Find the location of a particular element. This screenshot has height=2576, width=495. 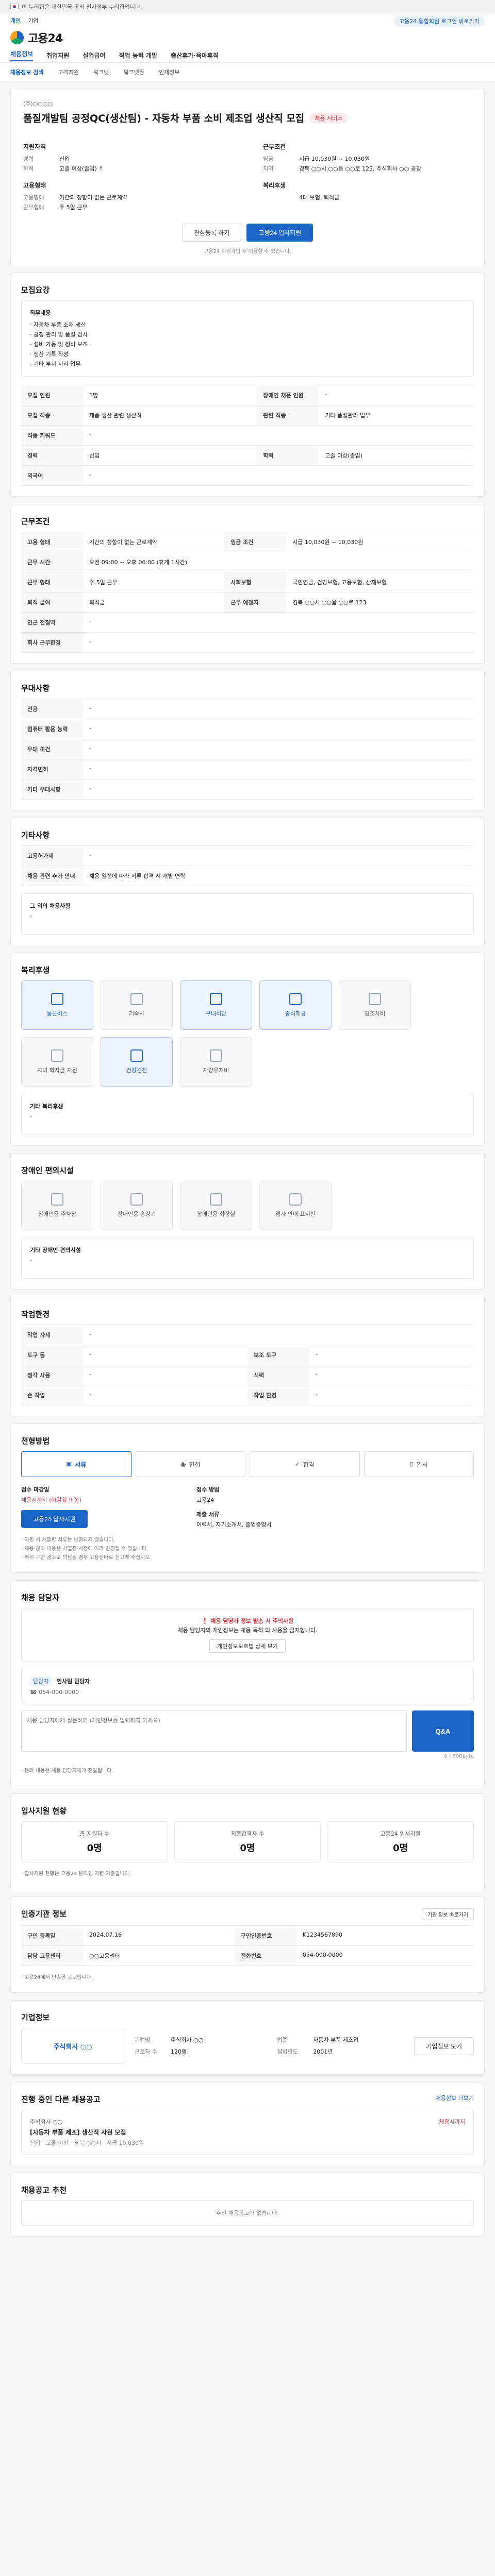

workplace-table: 작업 자세 - 도구 등 - 보조 도구 - 청각 사용 - 시력 - 손 작업 - 작업 환경 - is located at coordinates (247, 1365).